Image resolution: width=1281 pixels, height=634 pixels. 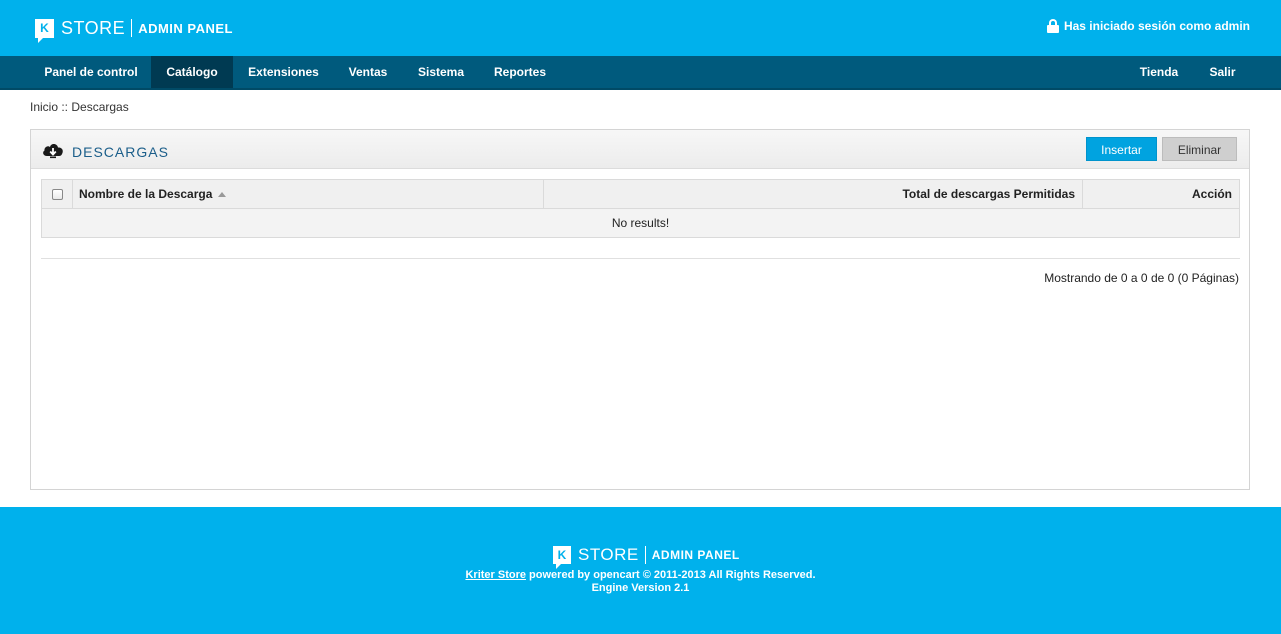 I want to click on delete-button: Eliminar, so click(x=1199, y=149).